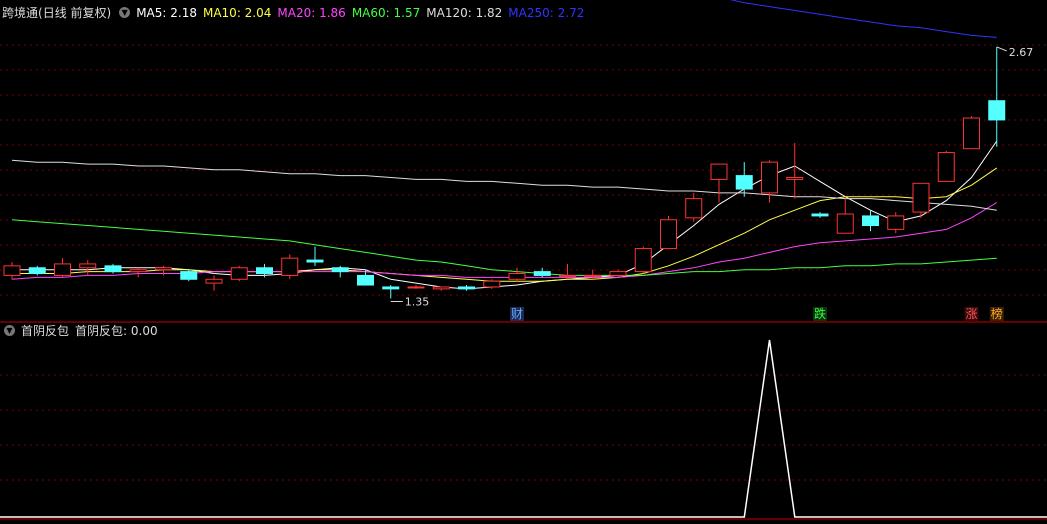 Image resolution: width=1047 pixels, height=524 pixels. I want to click on high-price-label: 2.67, so click(1021, 52).